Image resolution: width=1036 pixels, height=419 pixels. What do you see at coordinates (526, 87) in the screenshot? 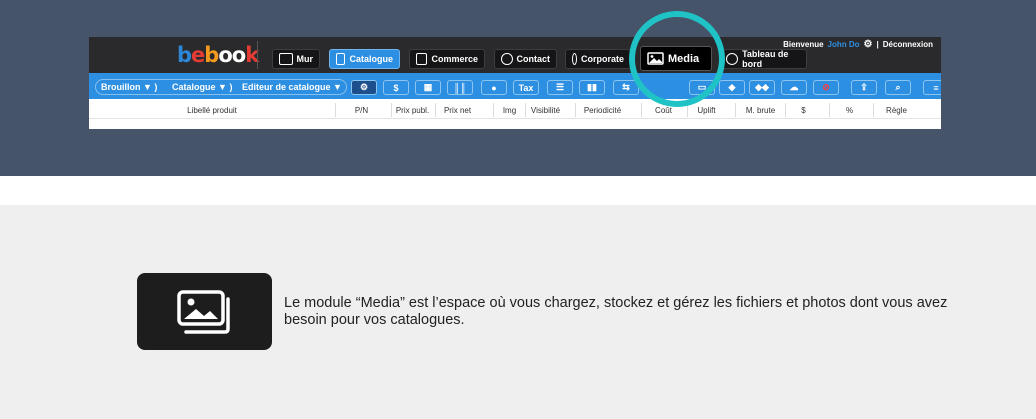
I see `tax-tool-button: Tax` at bounding box center [526, 87].